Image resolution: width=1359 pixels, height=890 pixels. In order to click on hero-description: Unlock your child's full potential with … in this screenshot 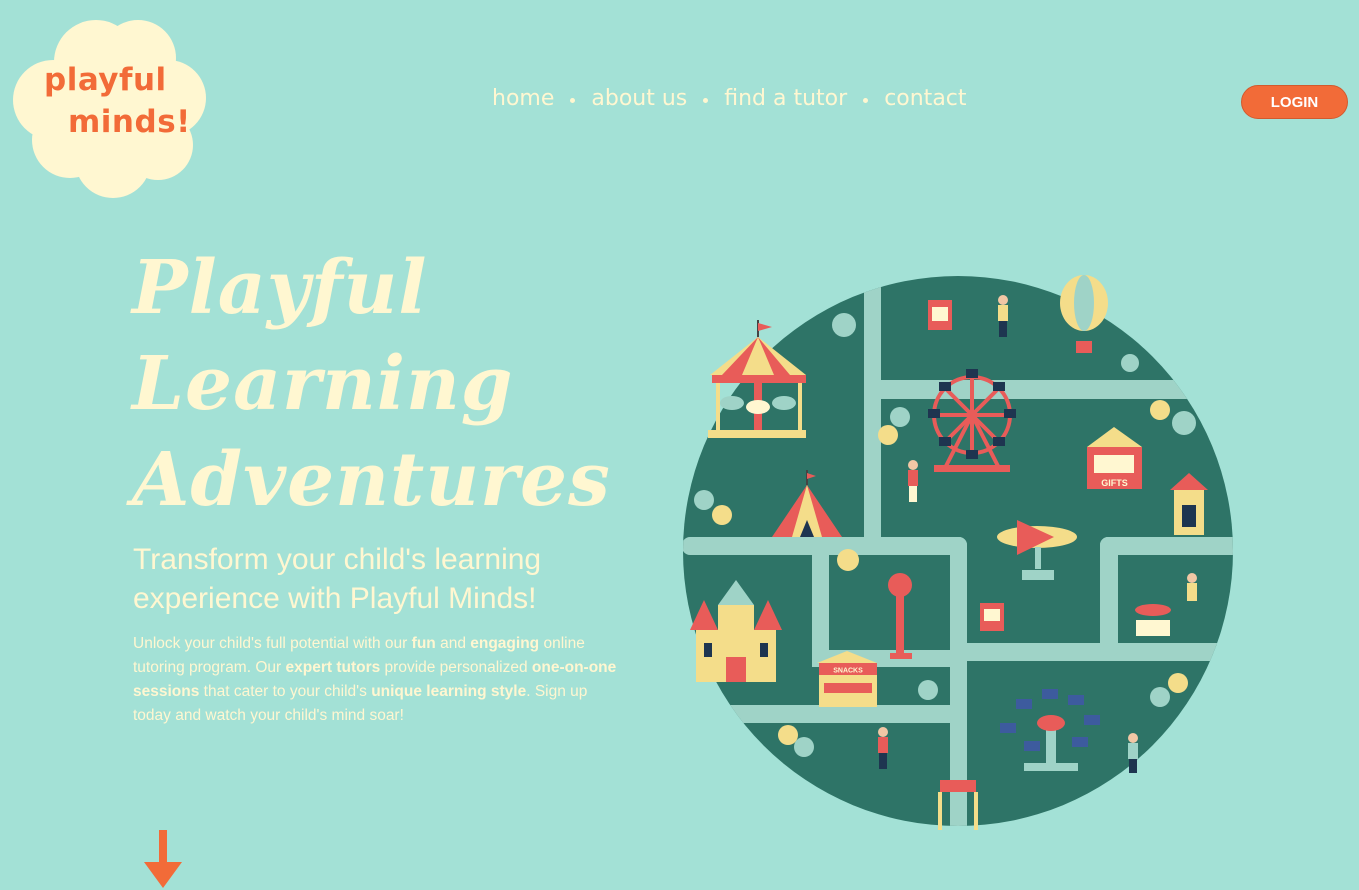, I will do `click(378, 680)`.